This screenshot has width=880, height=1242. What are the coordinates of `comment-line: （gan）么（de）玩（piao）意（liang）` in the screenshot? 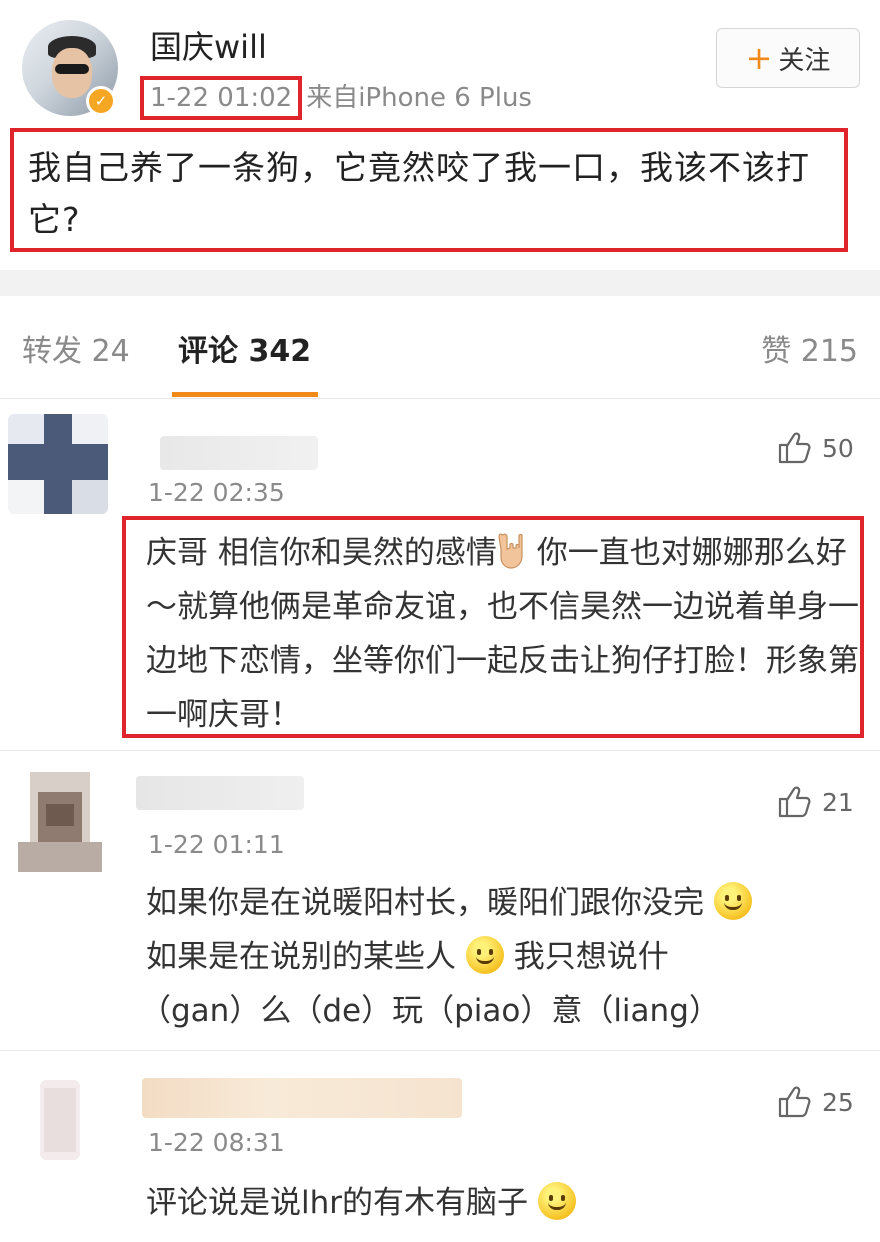 It's located at (430, 1011).